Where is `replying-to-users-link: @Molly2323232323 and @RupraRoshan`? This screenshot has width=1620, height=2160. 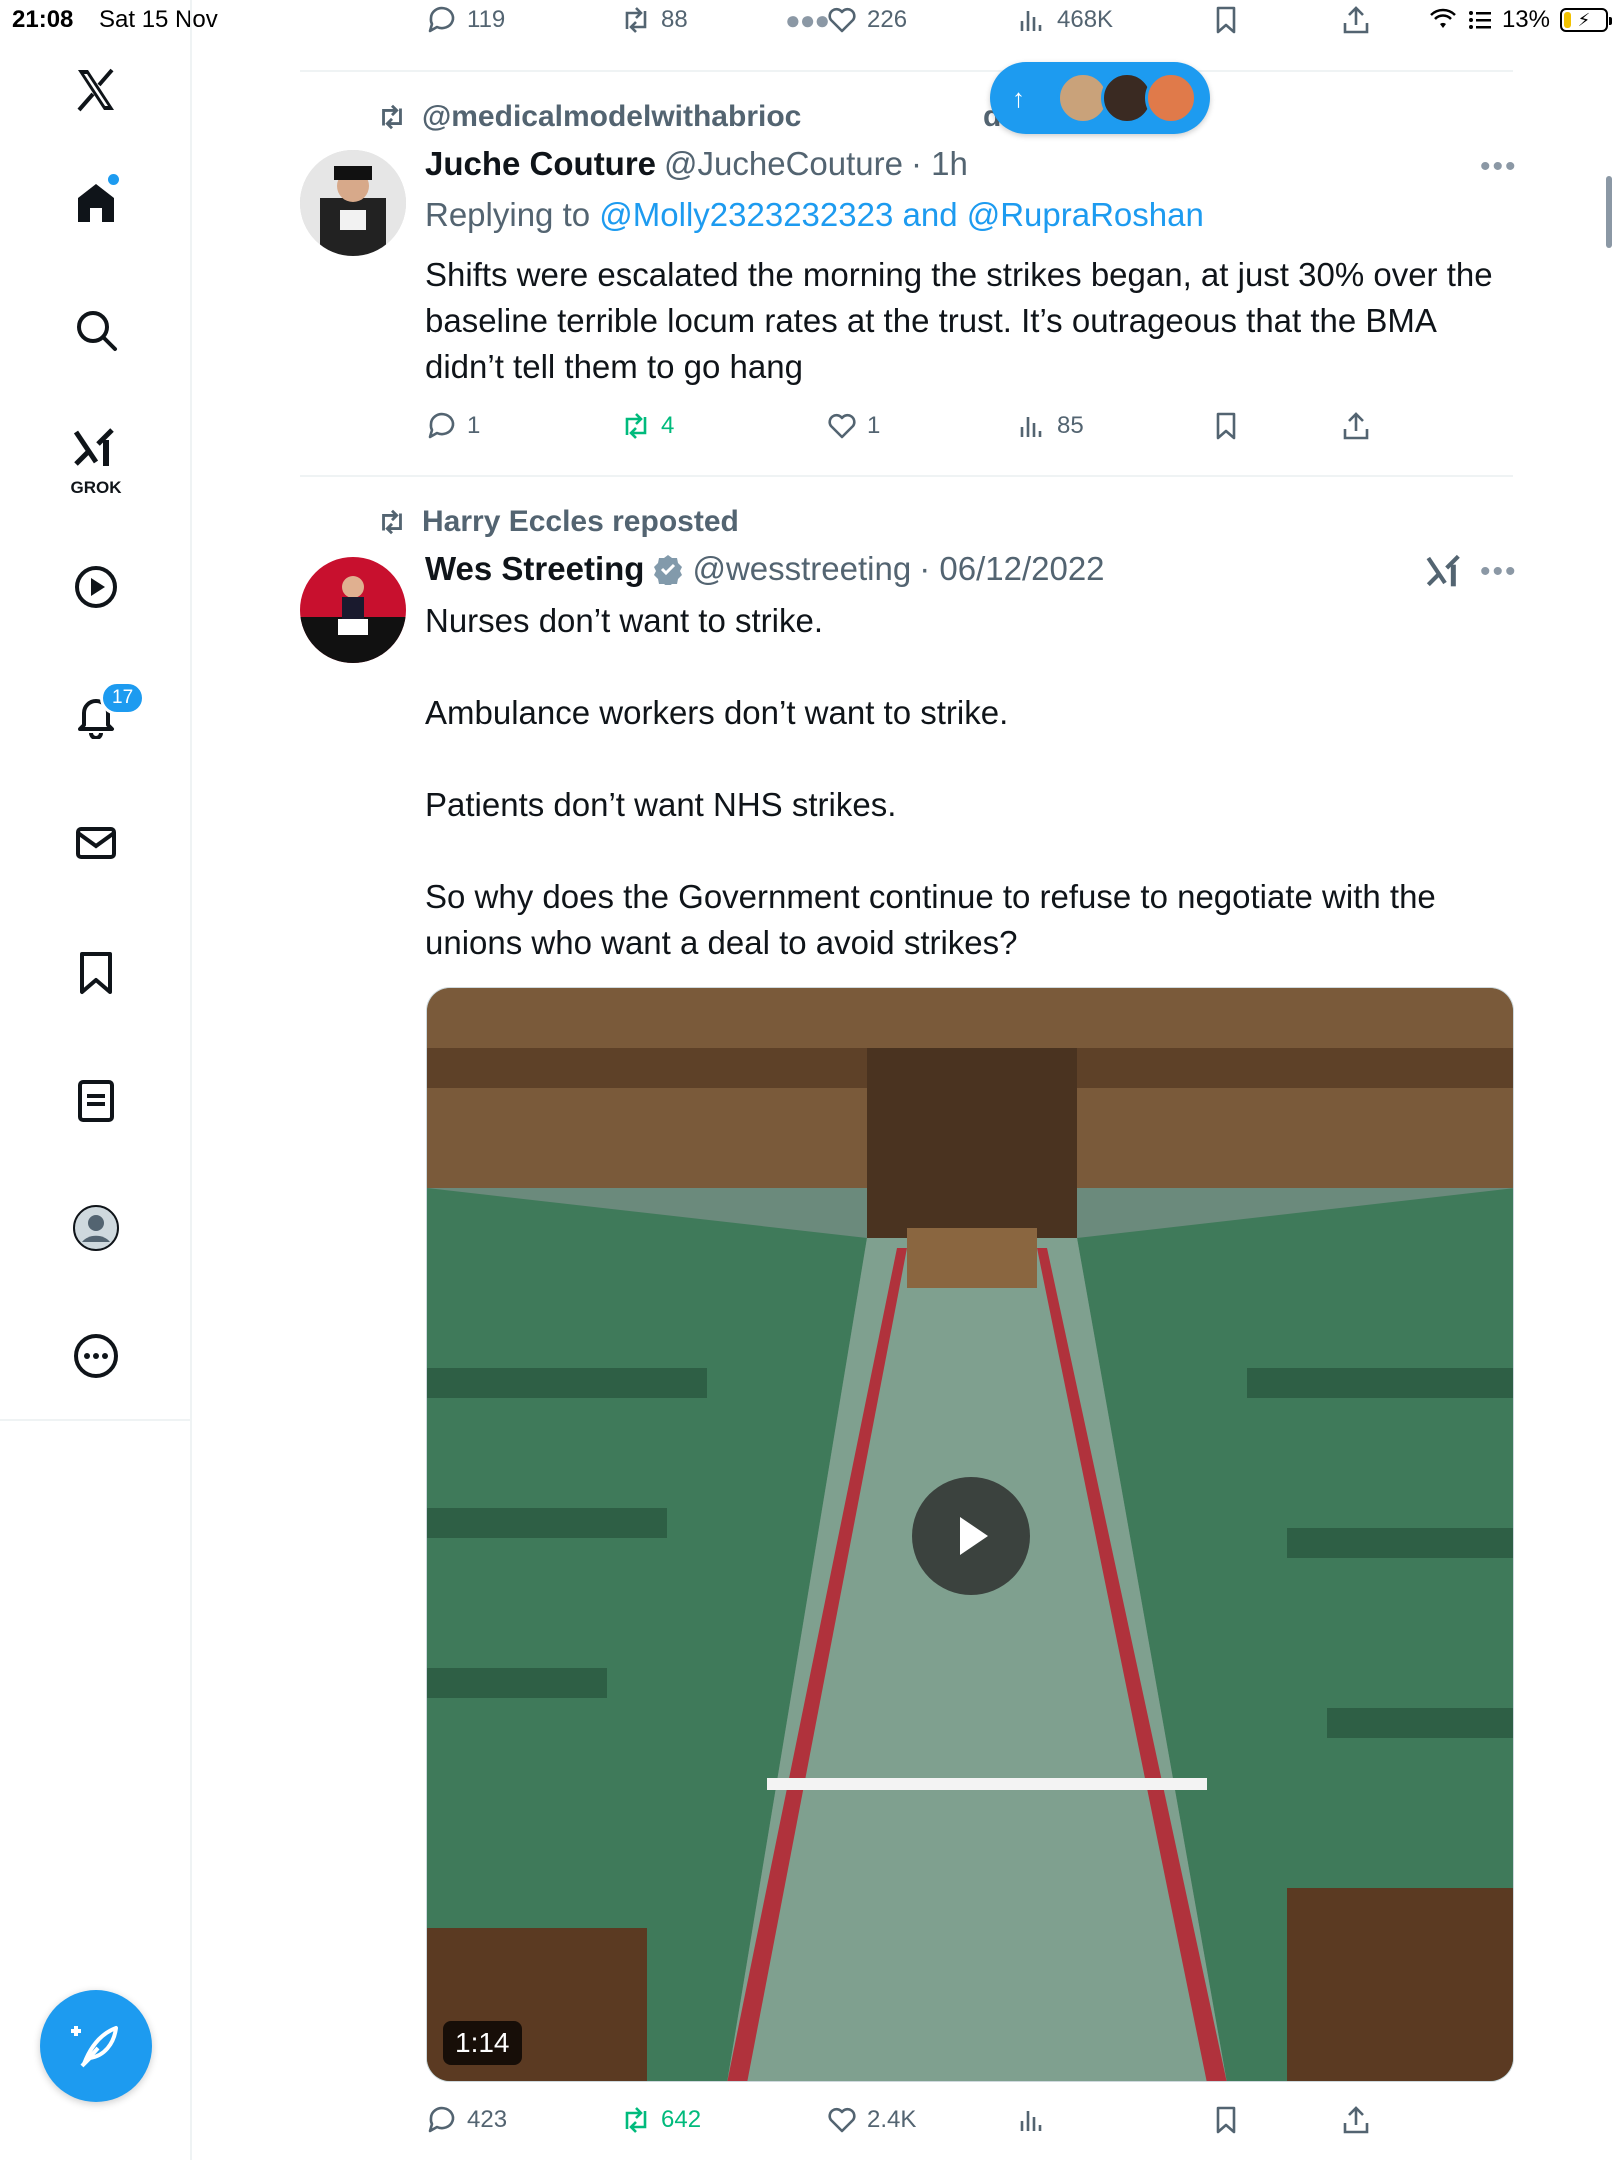
replying-to-users-link: @Molly2323232323 and @RupraRoshan is located at coordinates (901, 214).